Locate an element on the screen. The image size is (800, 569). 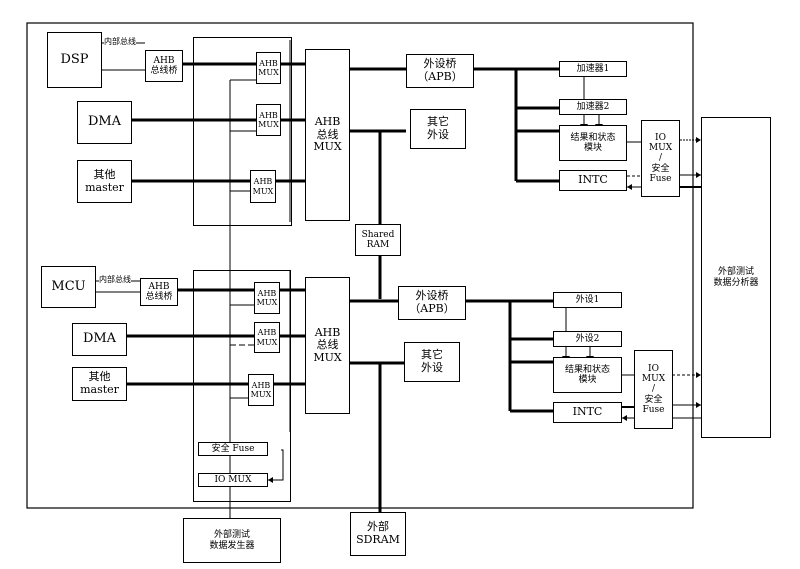
dsp-label: DSP is located at coordinates (74, 59).